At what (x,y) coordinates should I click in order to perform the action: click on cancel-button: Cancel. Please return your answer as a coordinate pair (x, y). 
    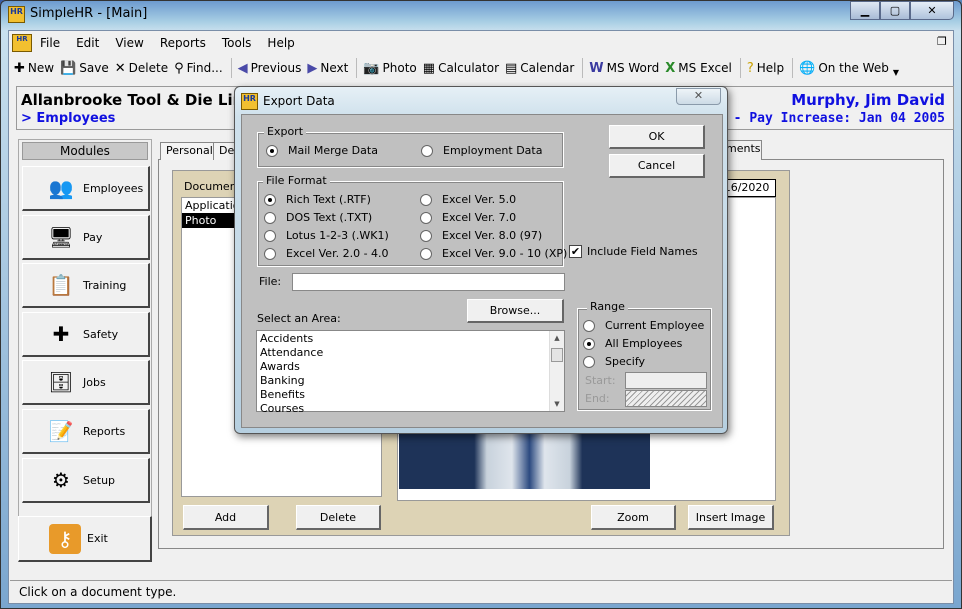
    Looking at the image, I should click on (657, 166).